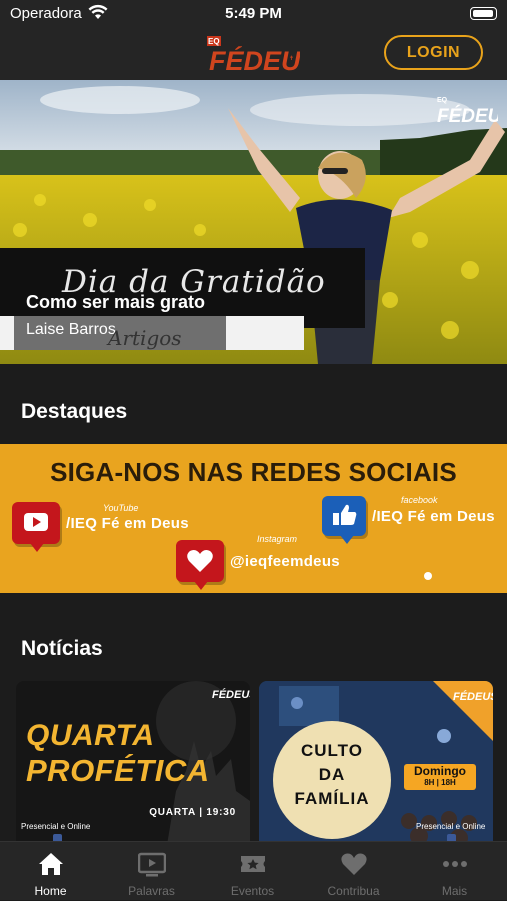 Image resolution: width=507 pixels, height=901 pixels. What do you see at coordinates (428, 576) in the screenshot?
I see `carousel-page-dot` at bounding box center [428, 576].